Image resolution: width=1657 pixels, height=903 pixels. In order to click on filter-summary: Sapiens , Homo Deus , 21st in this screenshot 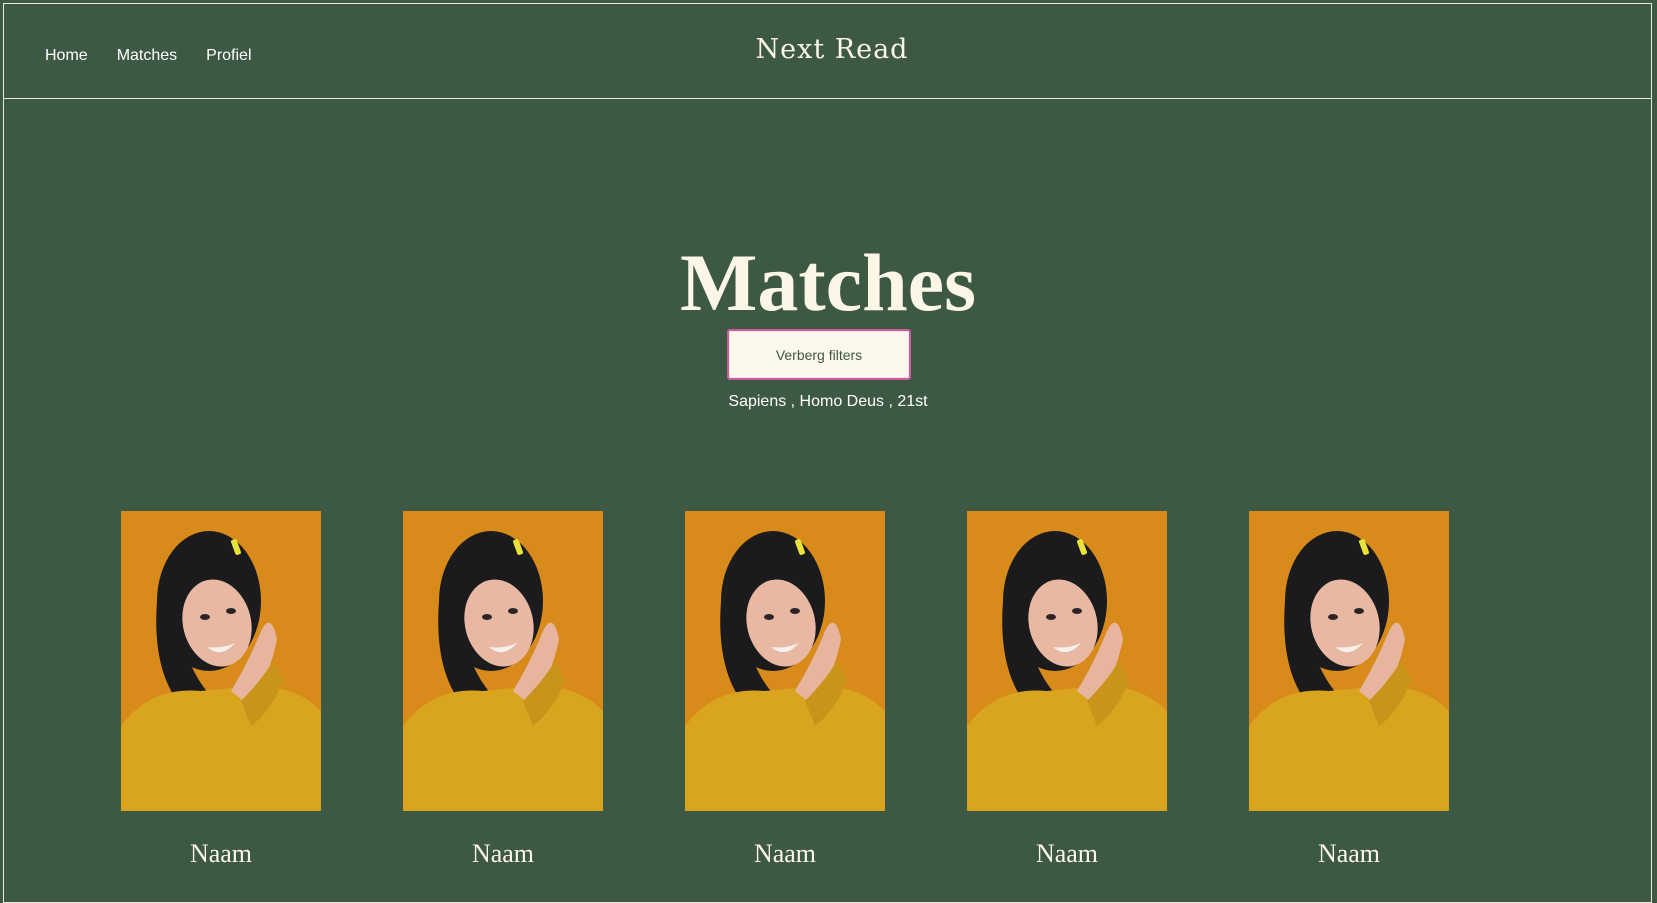, I will do `click(828, 401)`.